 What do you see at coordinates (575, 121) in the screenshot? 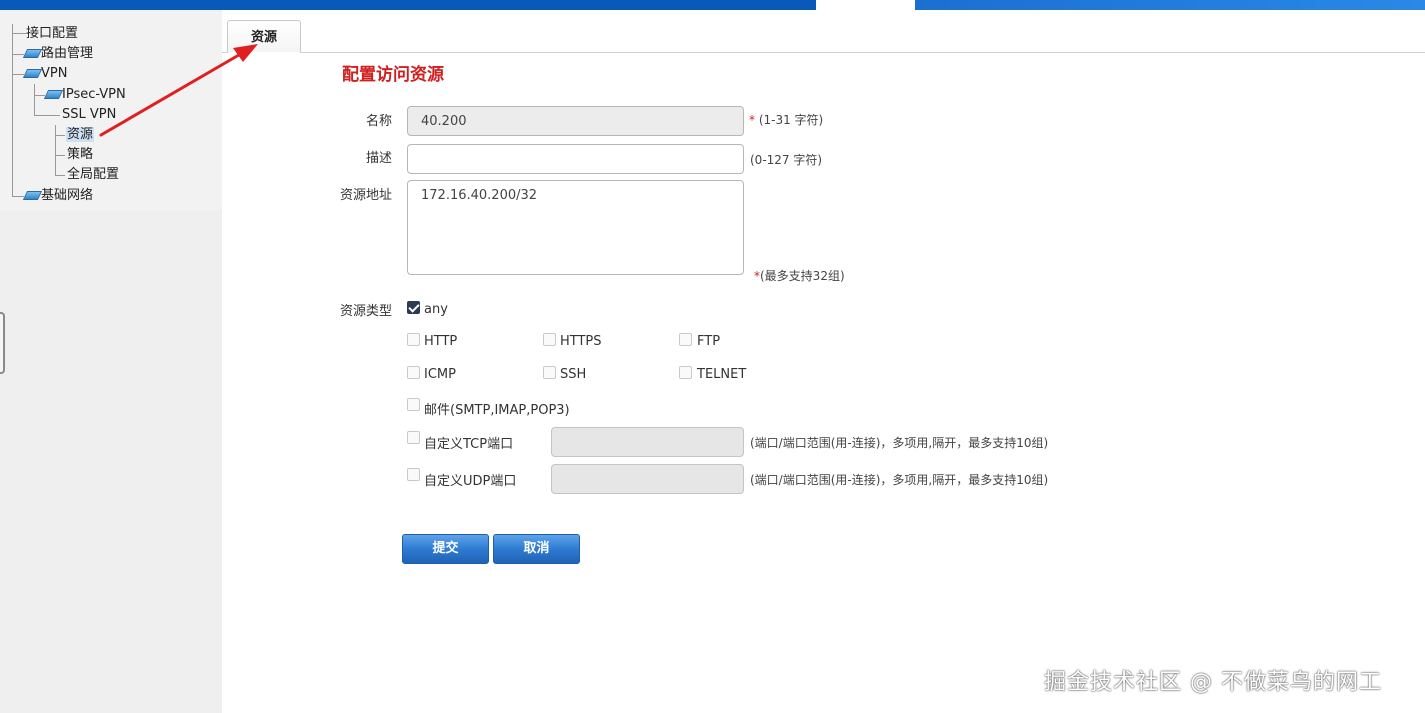
I see `name-input` at bounding box center [575, 121].